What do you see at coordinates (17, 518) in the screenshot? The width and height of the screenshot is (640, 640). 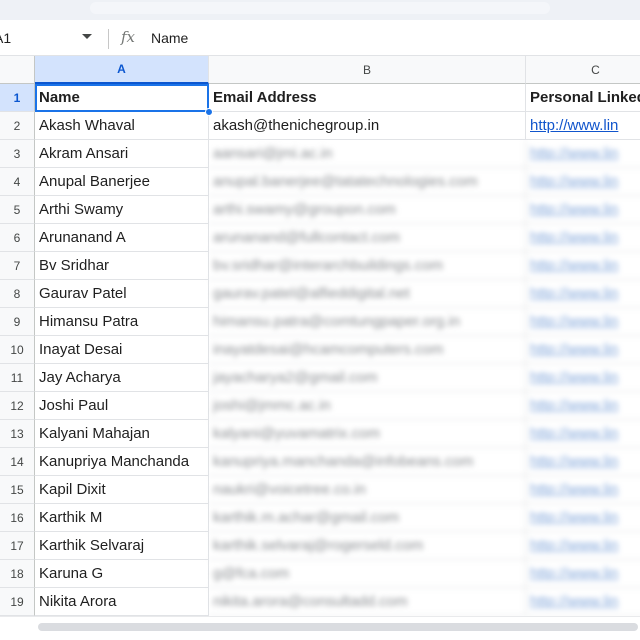 I see `row-header: 16` at bounding box center [17, 518].